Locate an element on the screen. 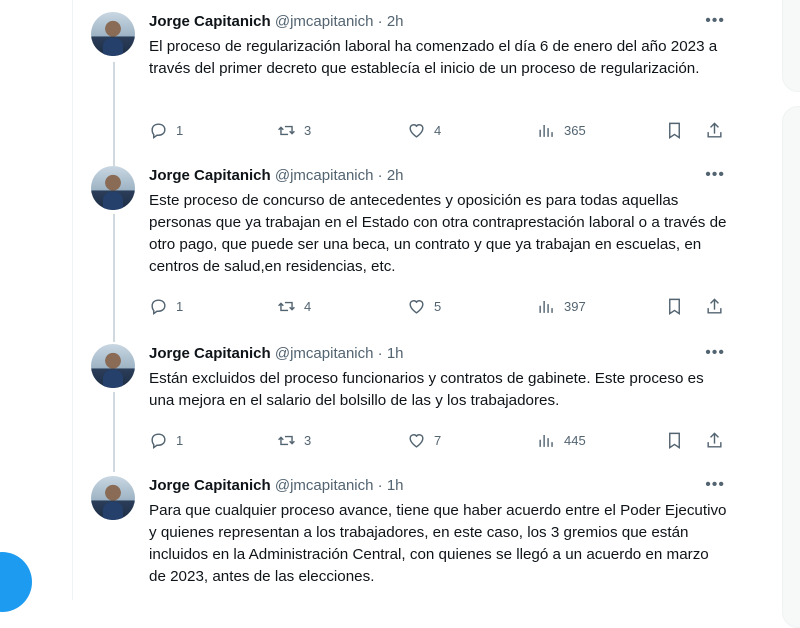  left-nav-area is located at coordinates (36, 306).